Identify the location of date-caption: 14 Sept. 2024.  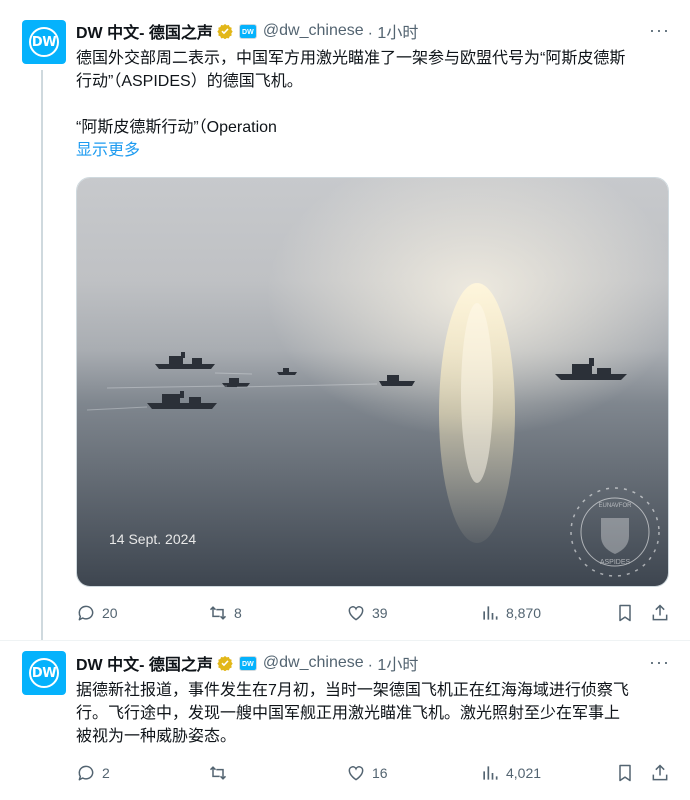
(152, 539).